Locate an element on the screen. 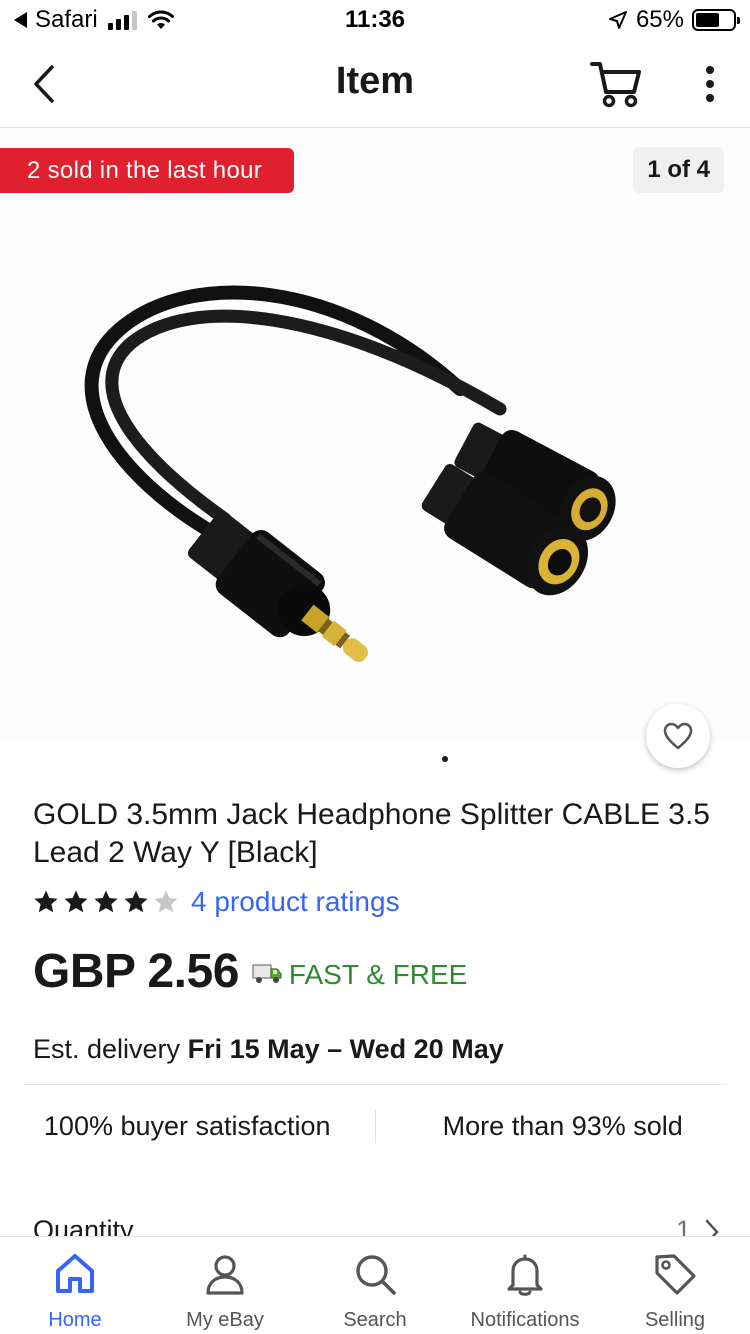  page-dot-indicator is located at coordinates (445, 759).